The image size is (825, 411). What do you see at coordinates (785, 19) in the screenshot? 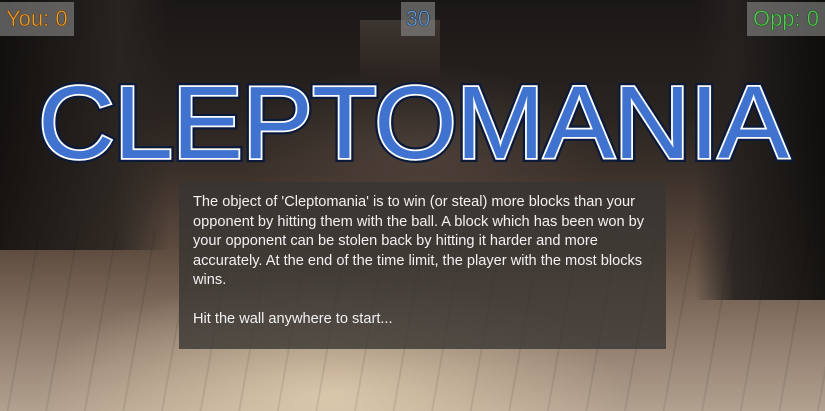
I see `opponent-score: Opp: 0` at bounding box center [785, 19].